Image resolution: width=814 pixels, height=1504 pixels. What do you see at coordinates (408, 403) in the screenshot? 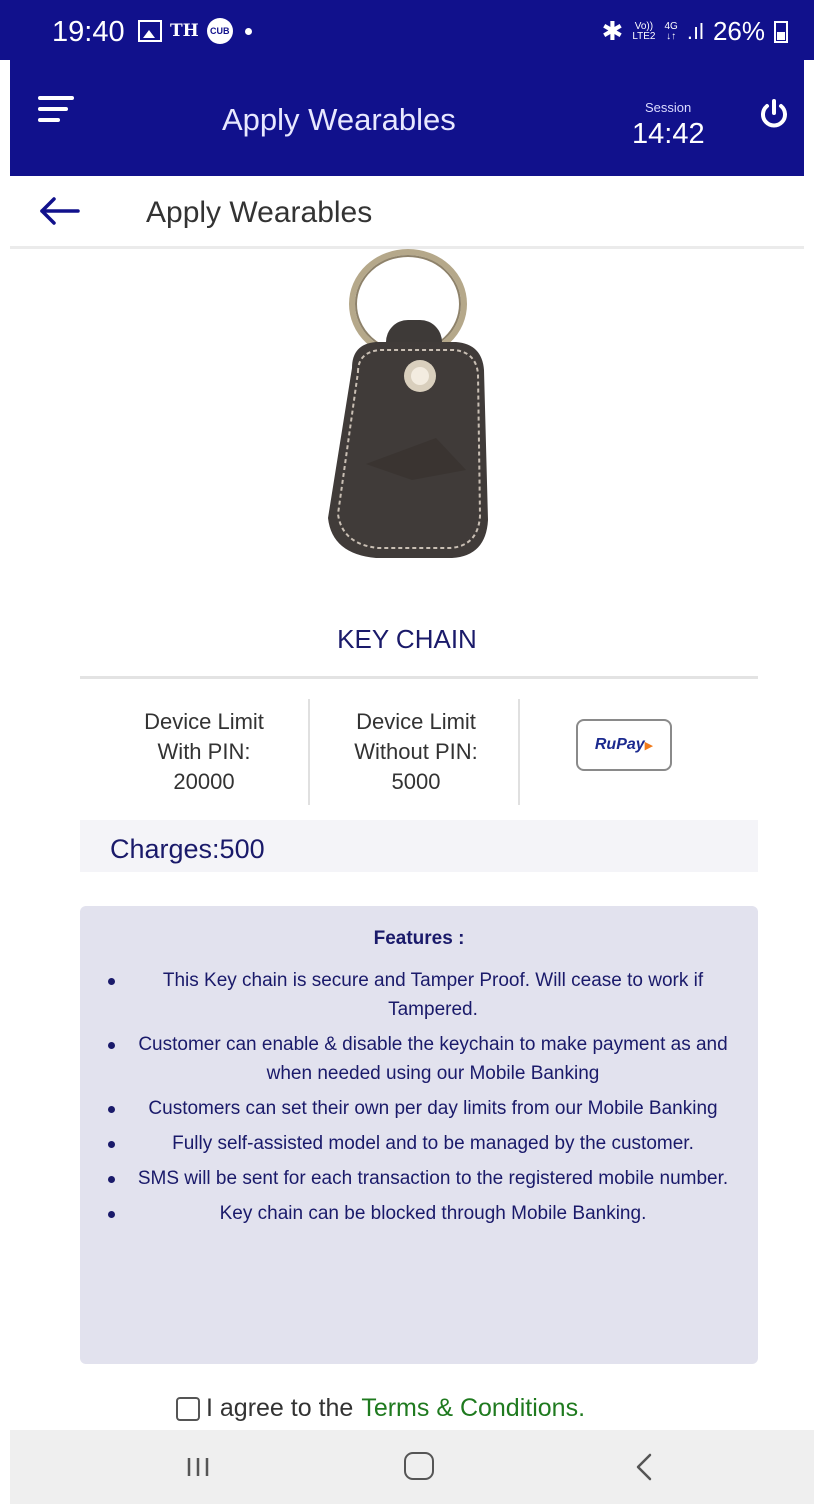
I see `keychain-image` at bounding box center [408, 403].